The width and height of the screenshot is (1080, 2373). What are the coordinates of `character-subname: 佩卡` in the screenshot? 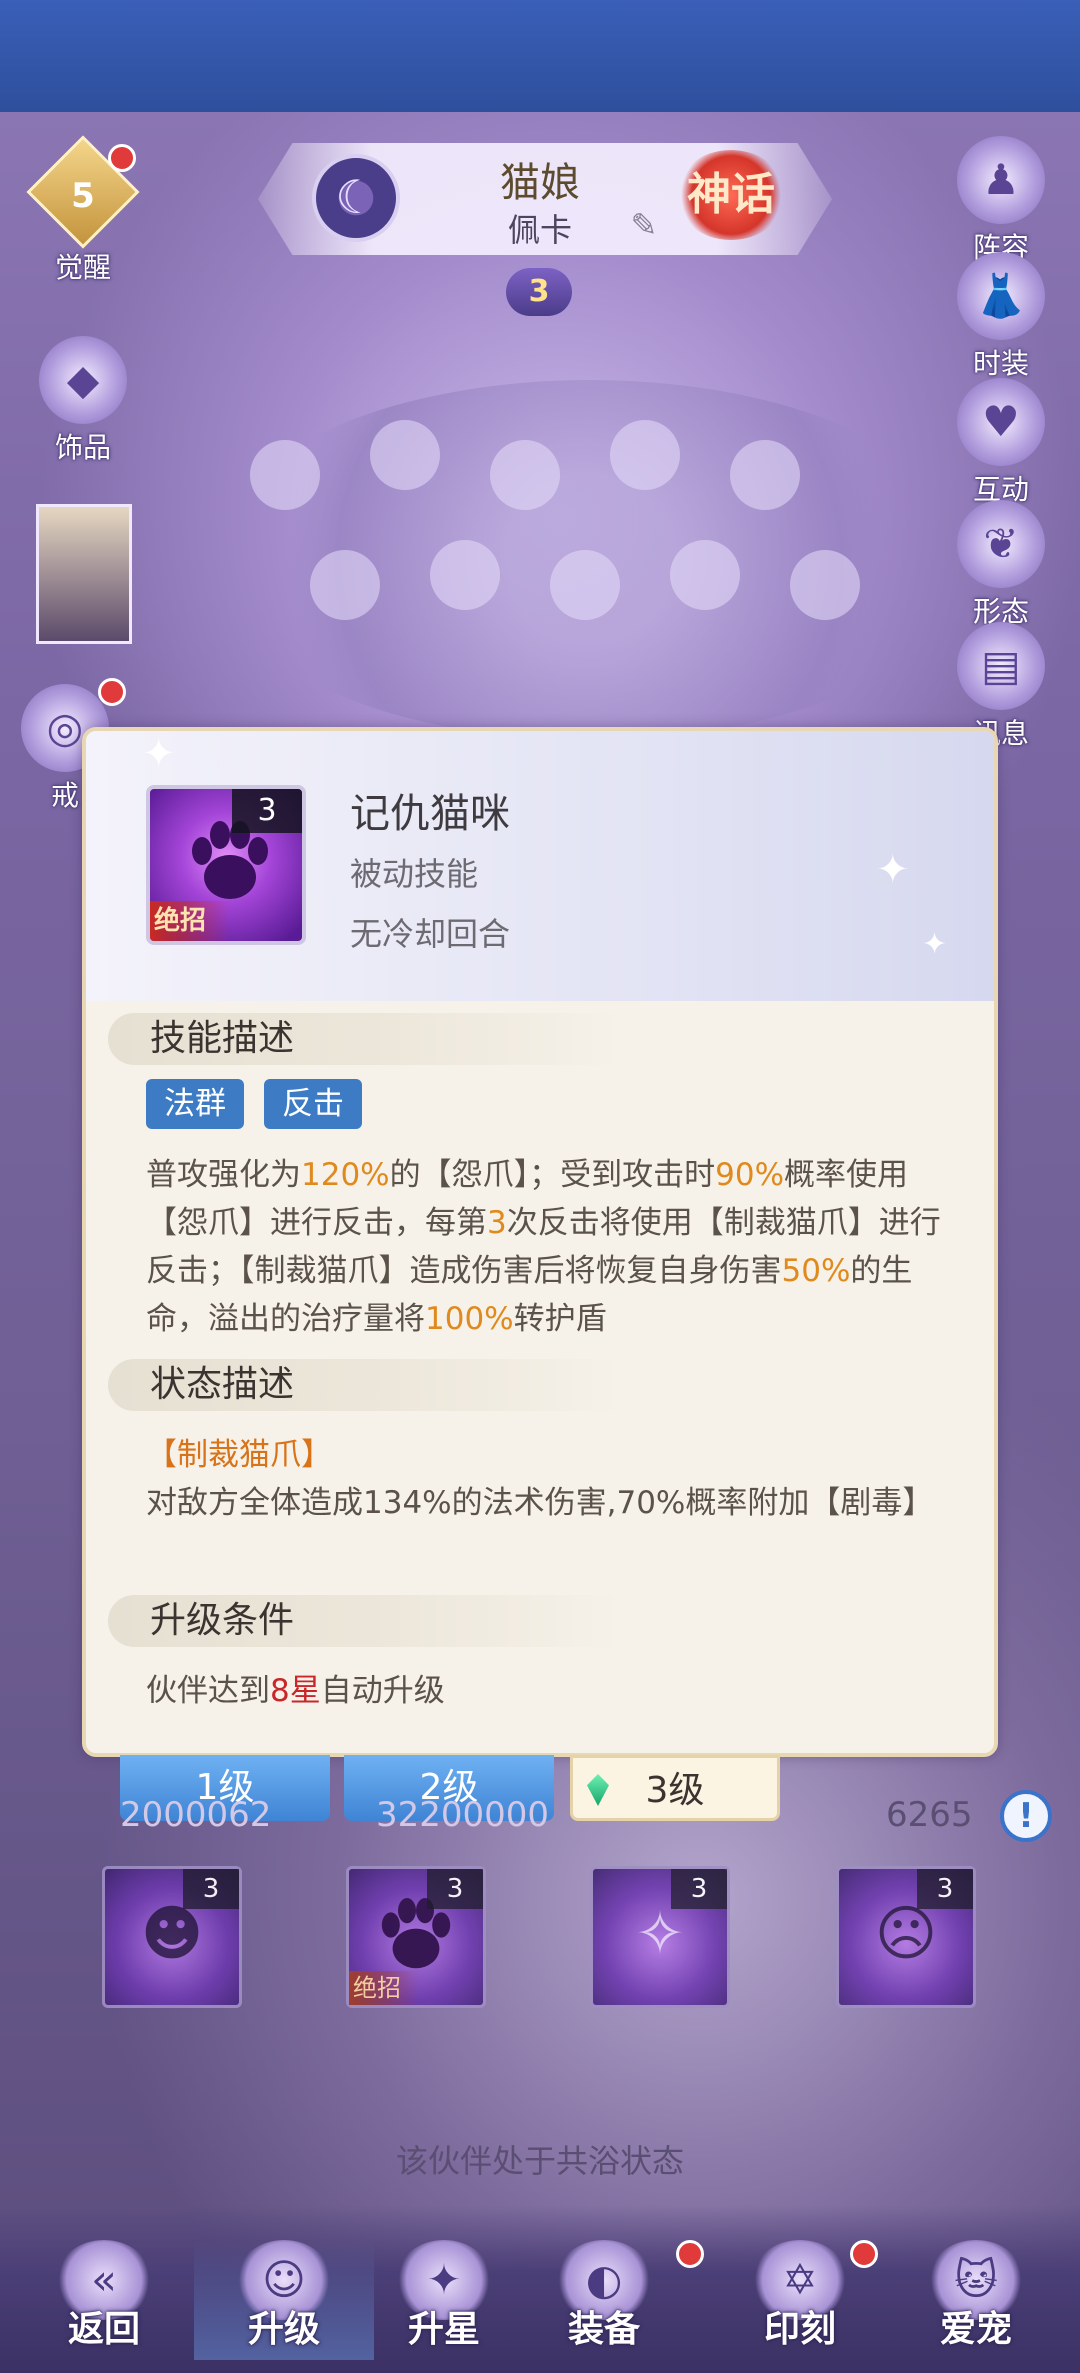 It's located at (539, 230).